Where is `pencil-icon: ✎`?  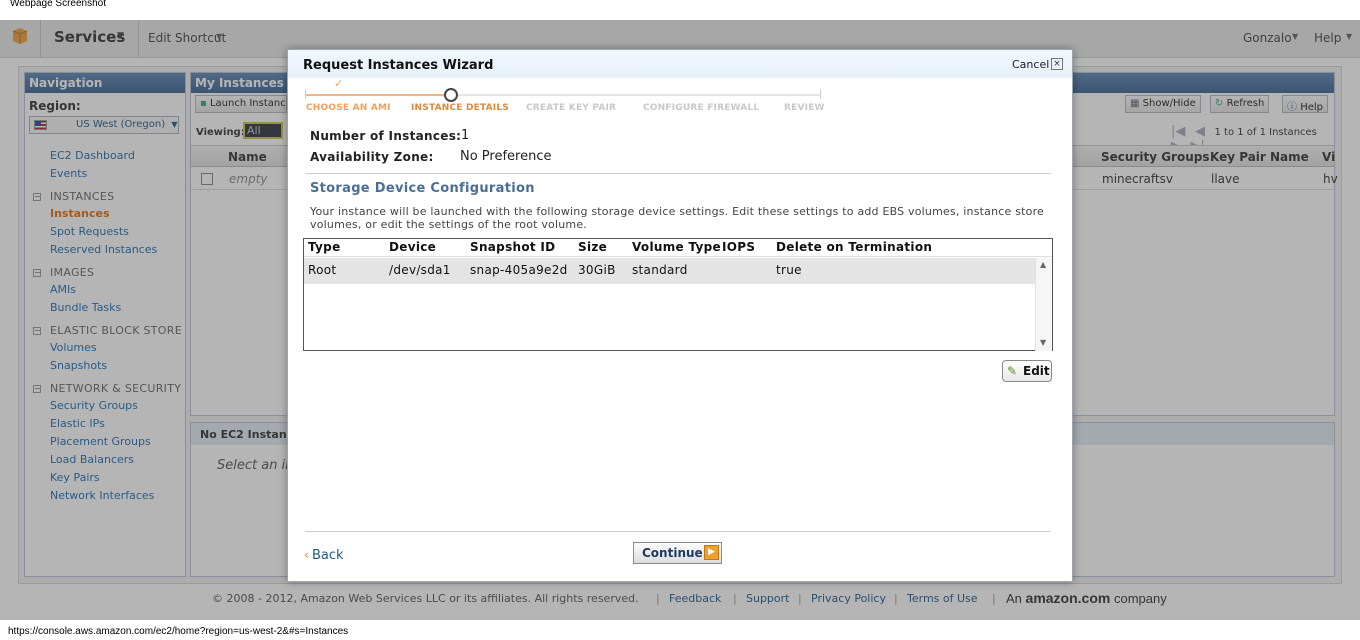
pencil-icon: ✎ is located at coordinates (1012, 371).